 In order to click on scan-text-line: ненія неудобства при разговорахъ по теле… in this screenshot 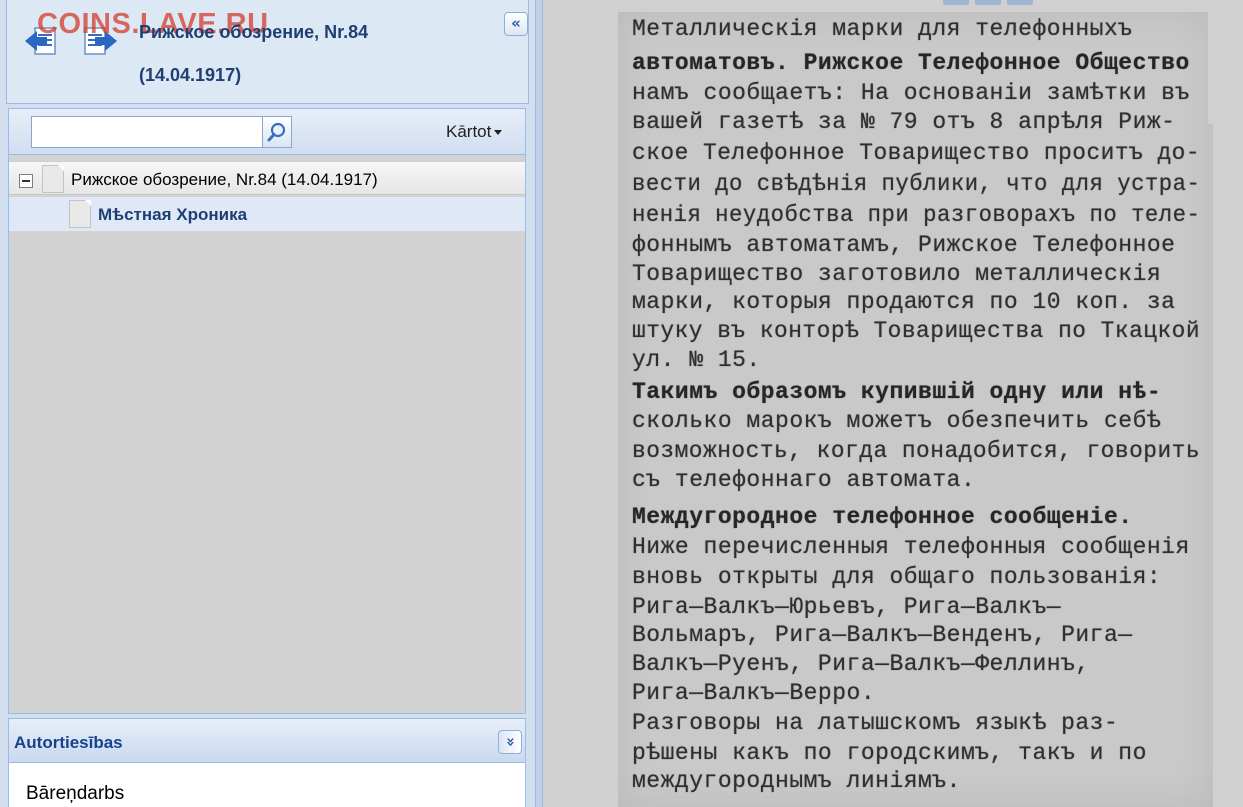, I will do `click(916, 215)`.